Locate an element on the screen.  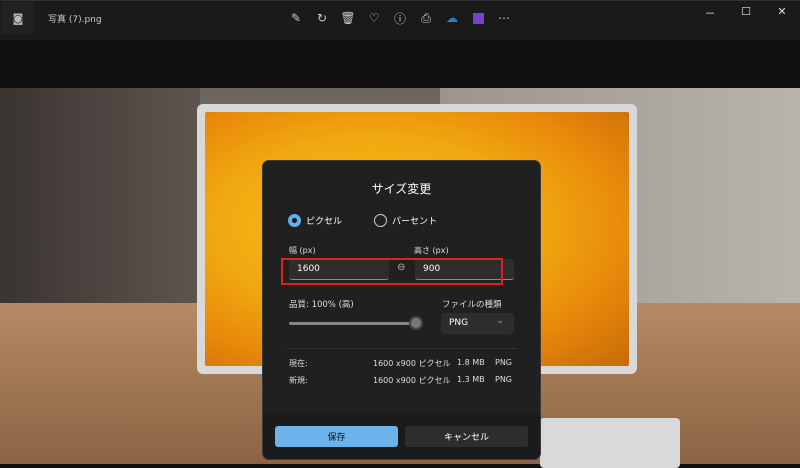
quality-slider is located at coordinates (354, 323).